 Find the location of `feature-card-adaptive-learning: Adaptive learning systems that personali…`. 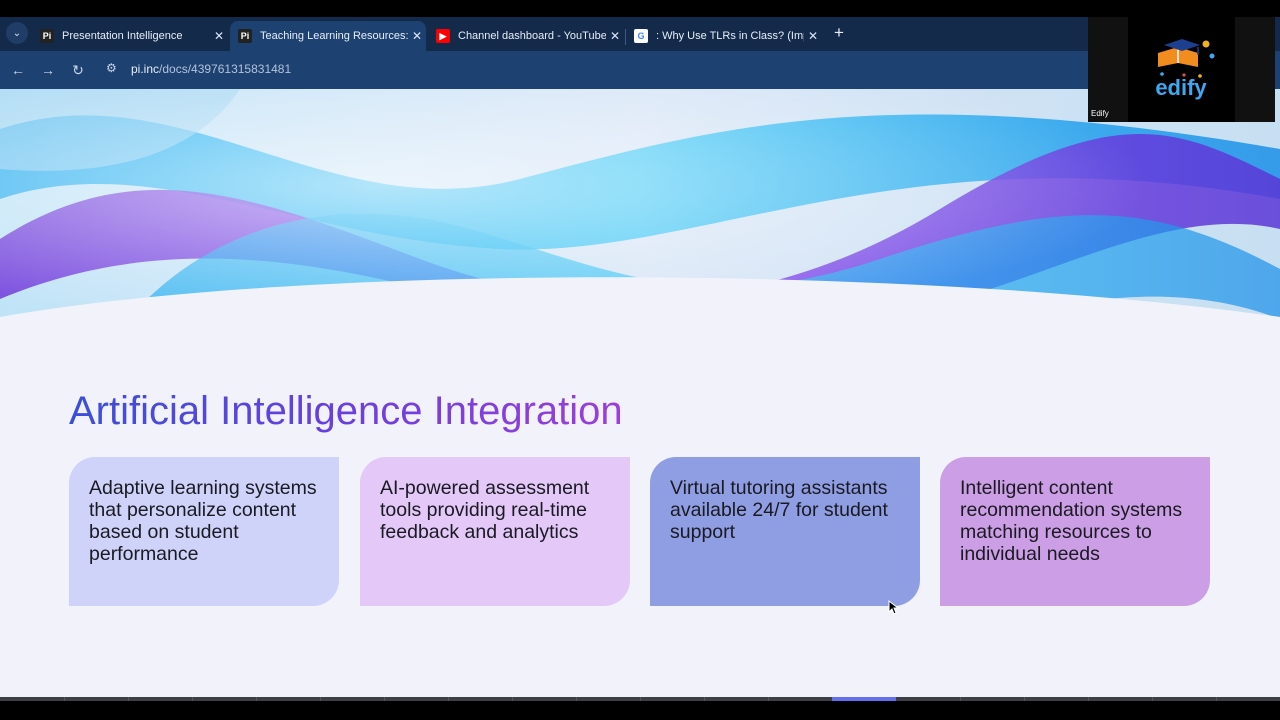

feature-card-adaptive-learning: Adaptive learning systems that personali… is located at coordinates (204, 531).